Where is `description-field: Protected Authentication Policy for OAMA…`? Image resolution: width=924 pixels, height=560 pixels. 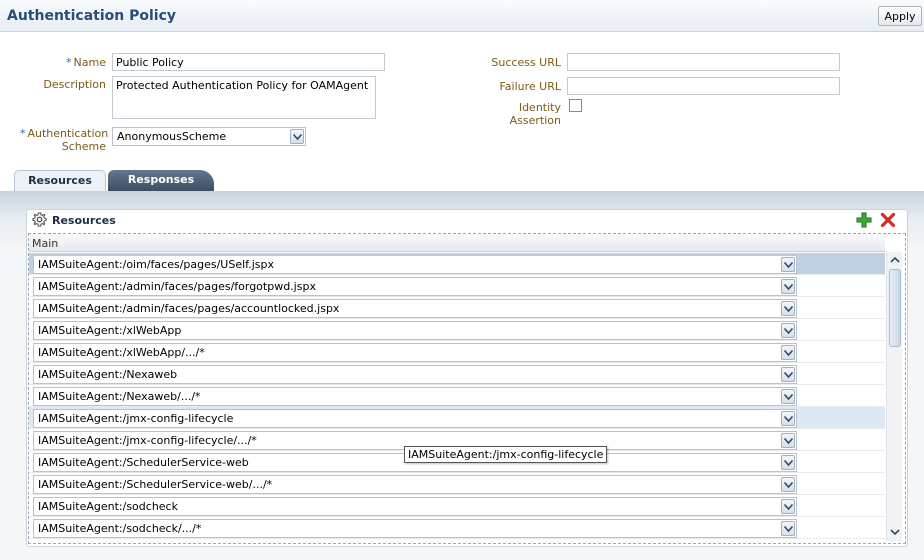
description-field: Protected Authentication Policy for OAMA… is located at coordinates (244, 97).